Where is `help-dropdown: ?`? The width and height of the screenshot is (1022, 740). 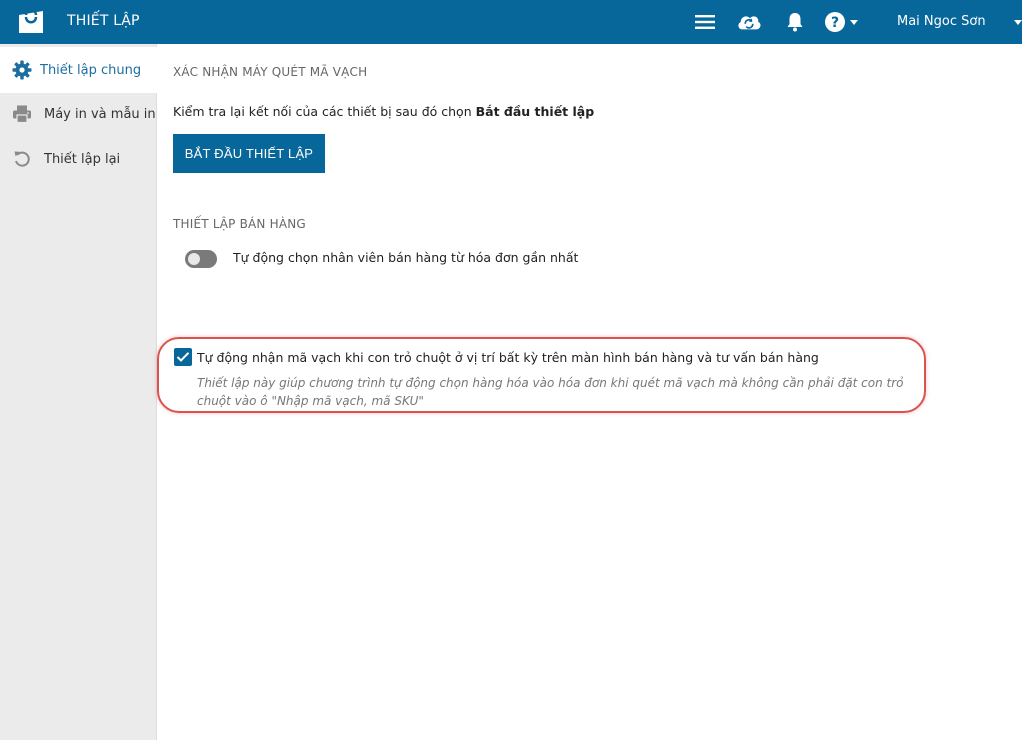 help-dropdown: ? is located at coordinates (841, 22).